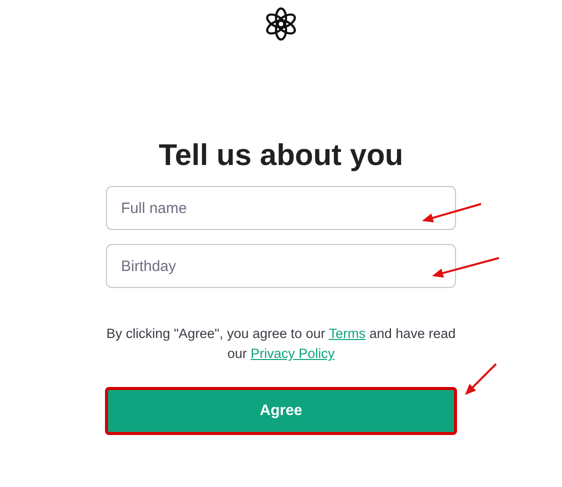 The width and height of the screenshot is (562, 487). Describe the element at coordinates (292, 353) in the screenshot. I see `link: Privacy Policy` at that location.